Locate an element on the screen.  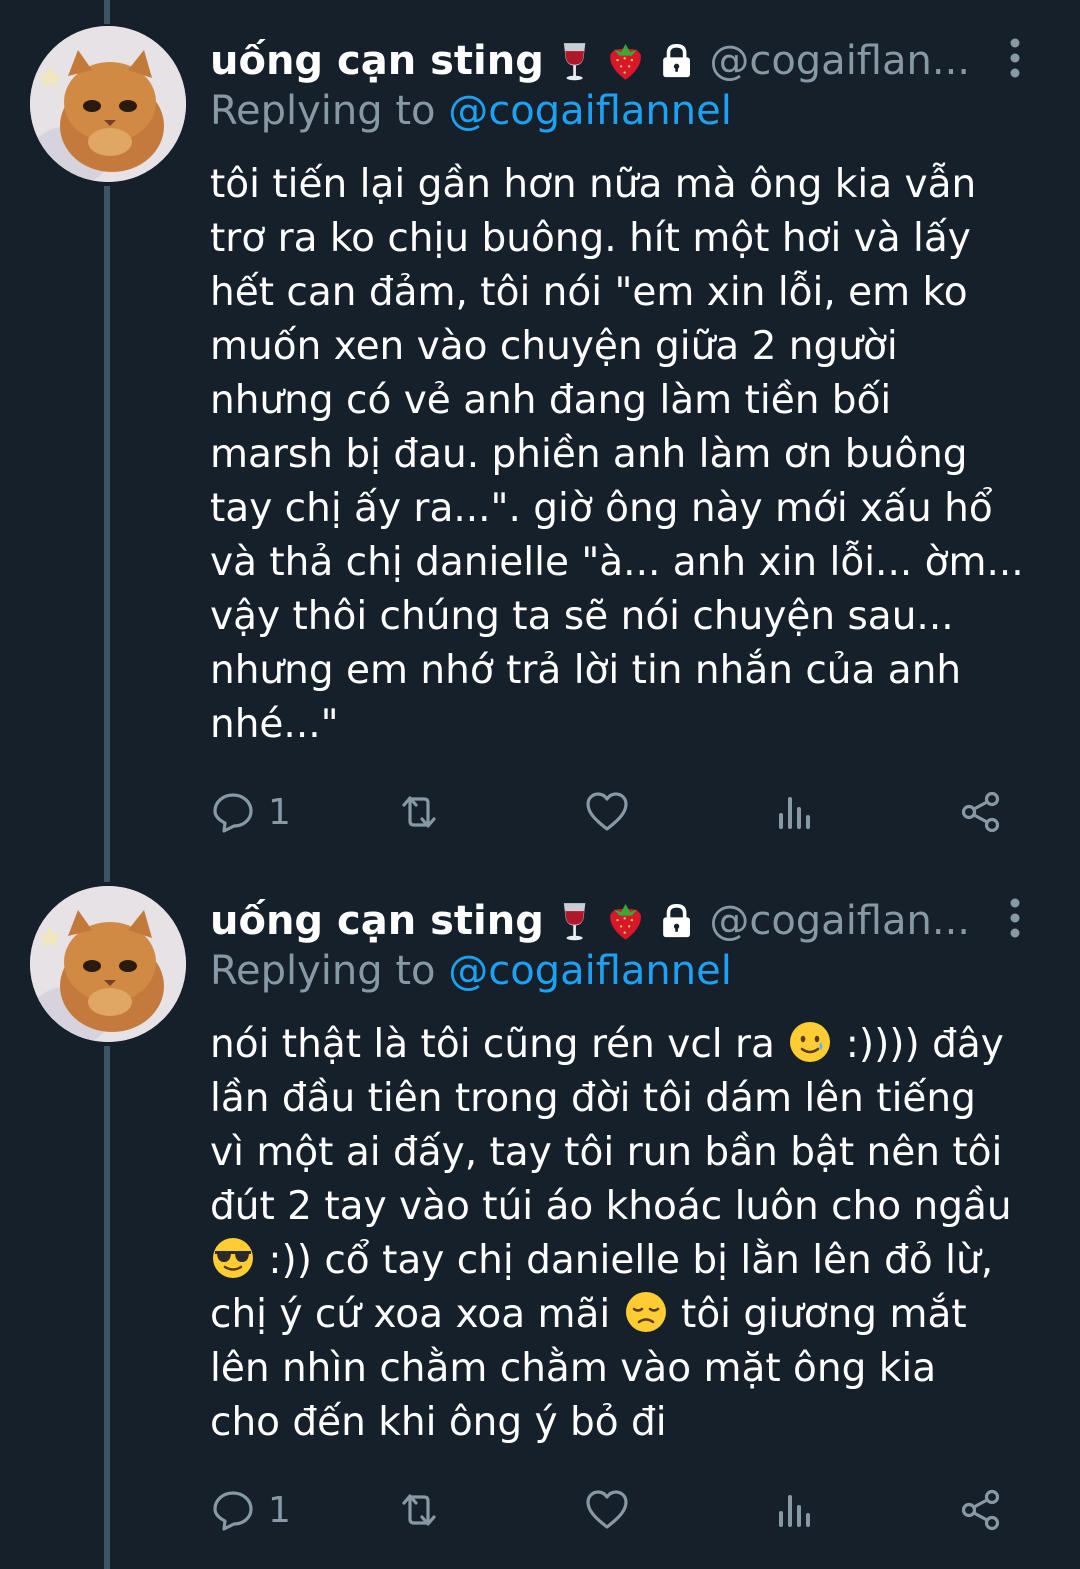
smiling-face-with-tear-icon is located at coordinates (810, 1042).